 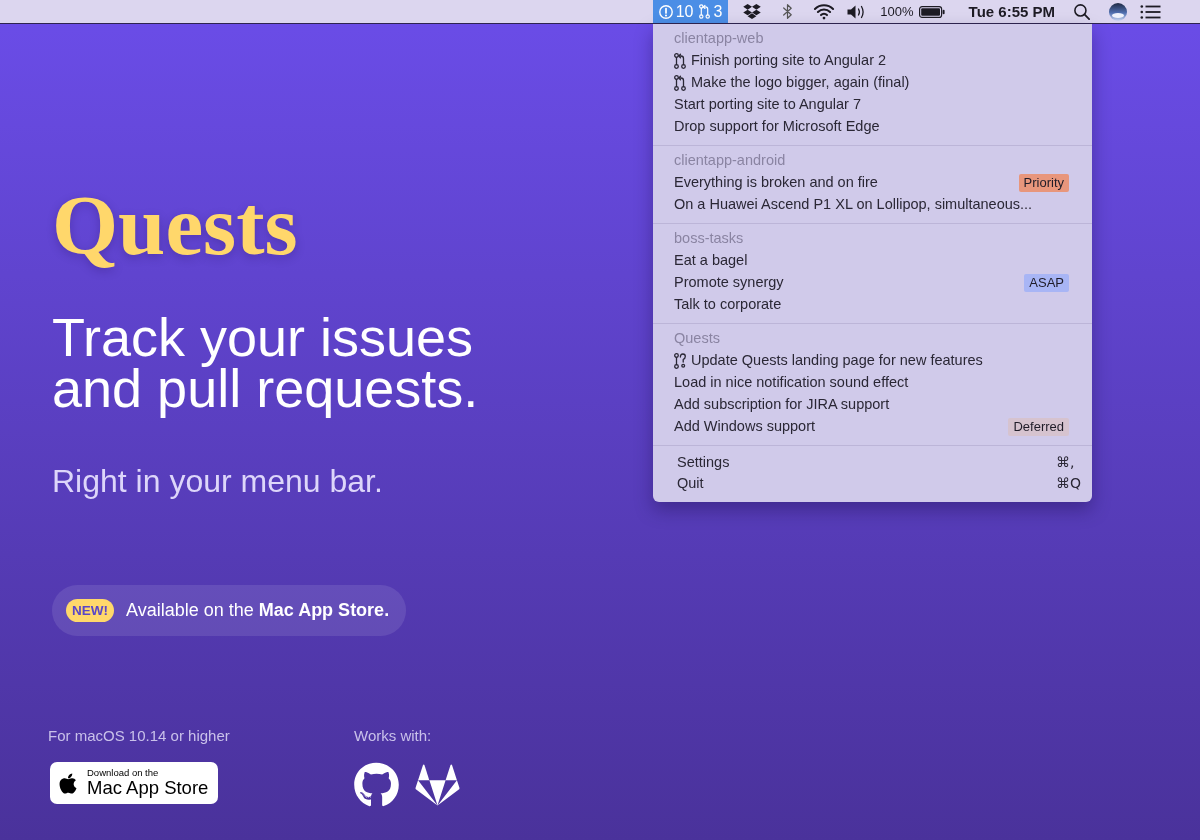 I want to click on menu-item: Add subscription for JIRA support, so click(x=782, y=405).